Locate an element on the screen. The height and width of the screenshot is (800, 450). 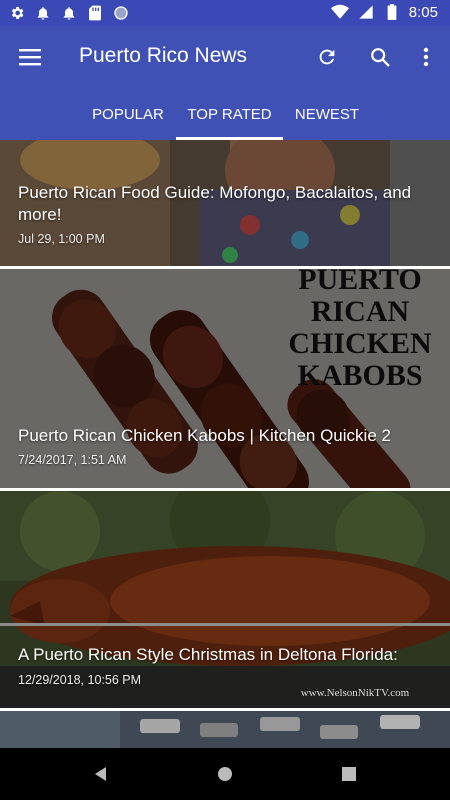
sd-card-icon is located at coordinates (95, 13).